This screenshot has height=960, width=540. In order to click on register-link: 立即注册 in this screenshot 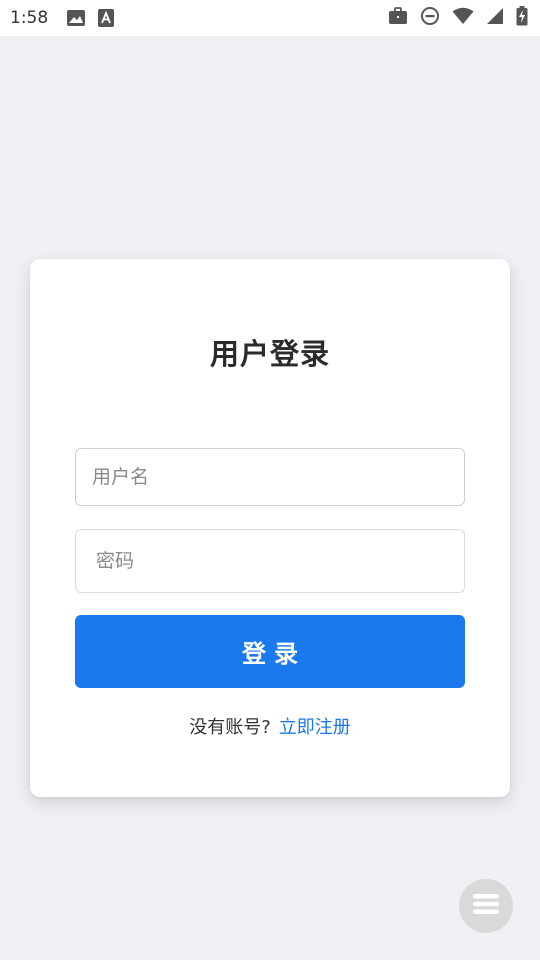, I will do `click(315, 727)`.